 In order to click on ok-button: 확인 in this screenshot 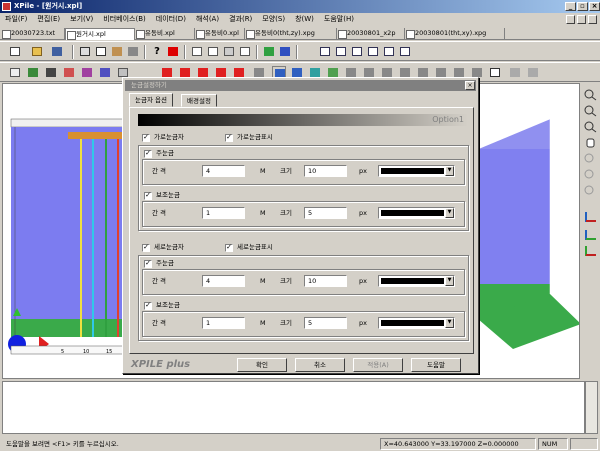, I will do `click(262, 365)`.